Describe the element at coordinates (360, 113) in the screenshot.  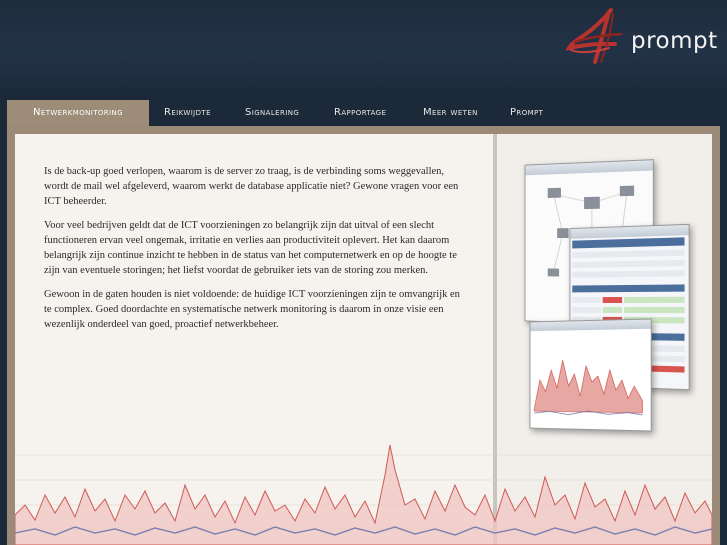
I see `nav-item-rapportage: Rapportage` at that location.